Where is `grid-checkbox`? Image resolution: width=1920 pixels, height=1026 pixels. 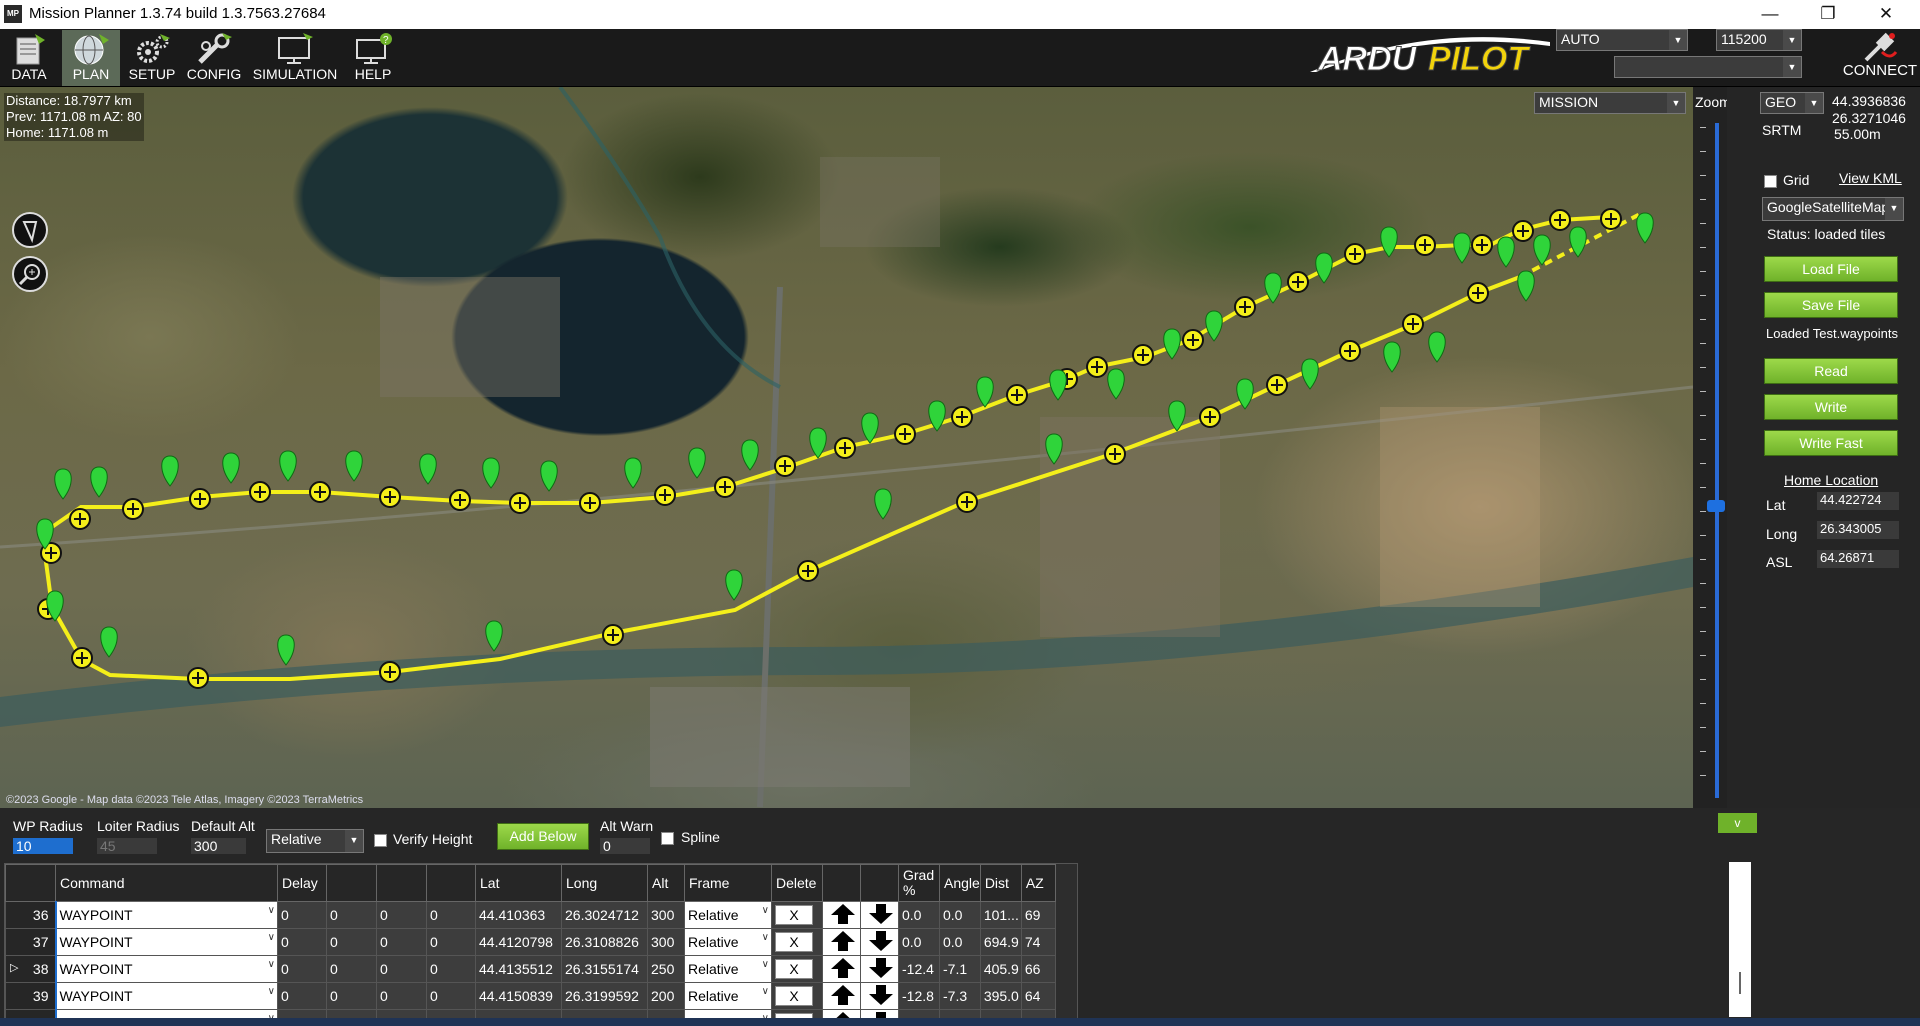
grid-checkbox is located at coordinates (1770, 181).